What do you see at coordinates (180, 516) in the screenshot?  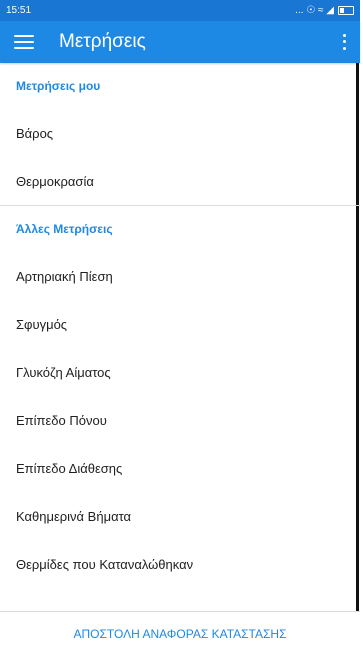 I see `list-item-daily-steps: Καθημερινά Βήματα` at bounding box center [180, 516].